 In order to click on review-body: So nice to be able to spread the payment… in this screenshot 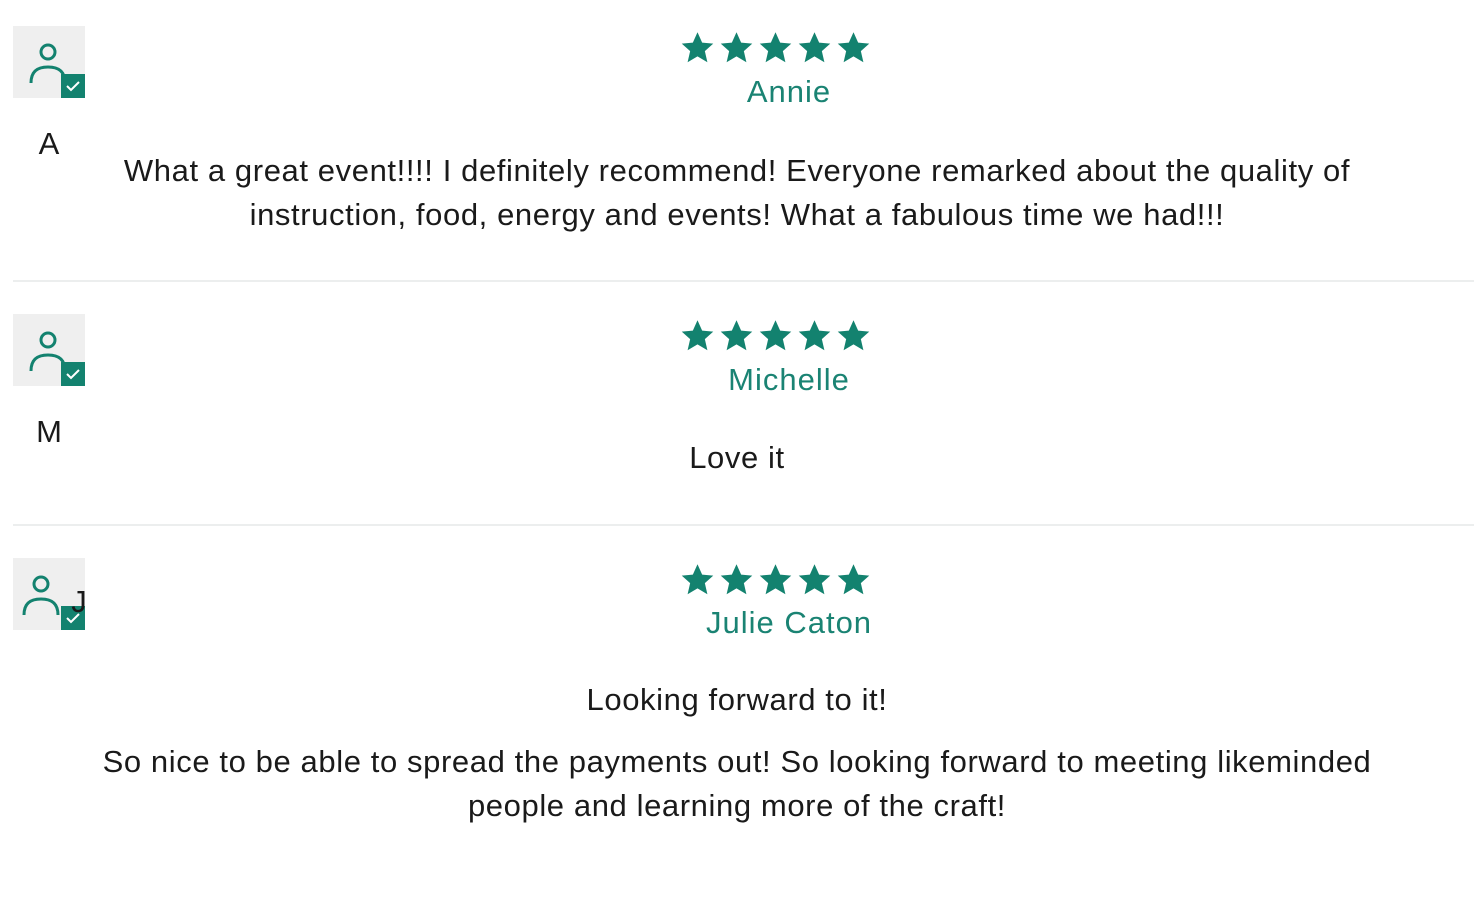, I will do `click(737, 784)`.